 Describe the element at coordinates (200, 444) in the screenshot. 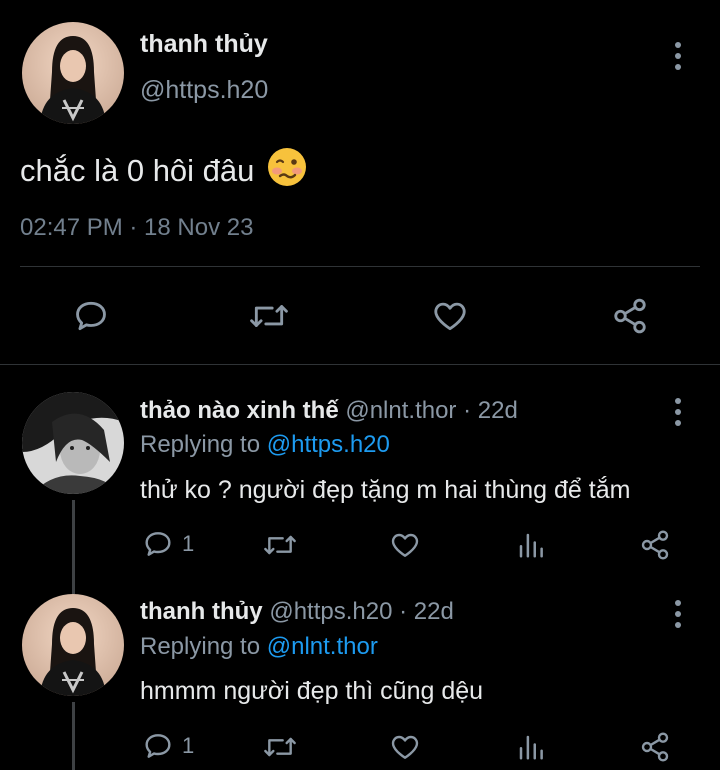

I see `reply-1-replying-prefix: Replying to` at that location.